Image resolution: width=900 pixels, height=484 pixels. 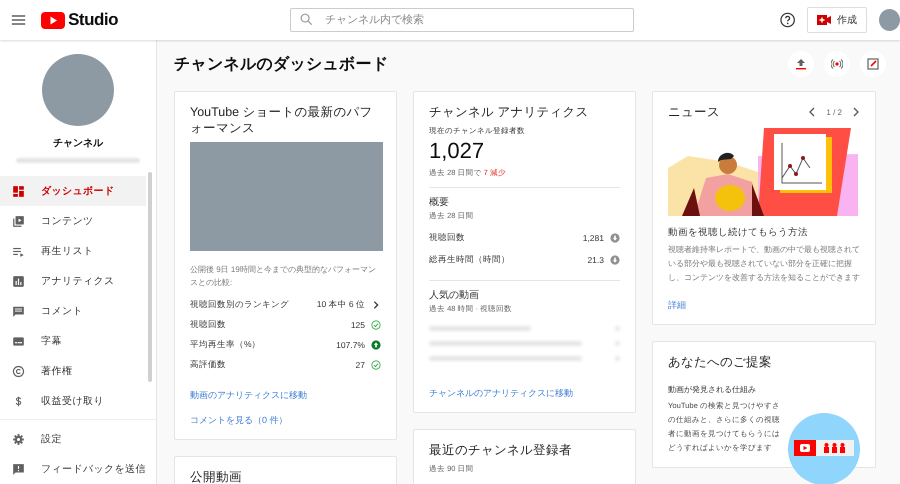 What do you see at coordinates (803, 163) in the screenshot?
I see `line-chart-icon` at bounding box center [803, 163].